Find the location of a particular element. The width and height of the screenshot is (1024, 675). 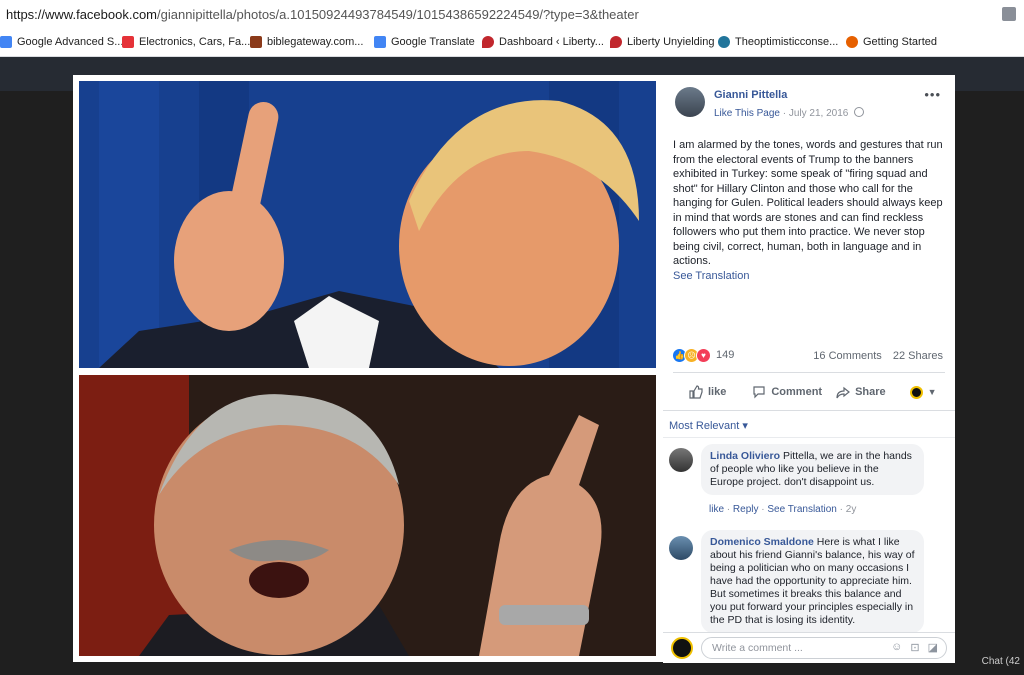

chat-tab: Chat (42 is located at coordinates (1001, 661).